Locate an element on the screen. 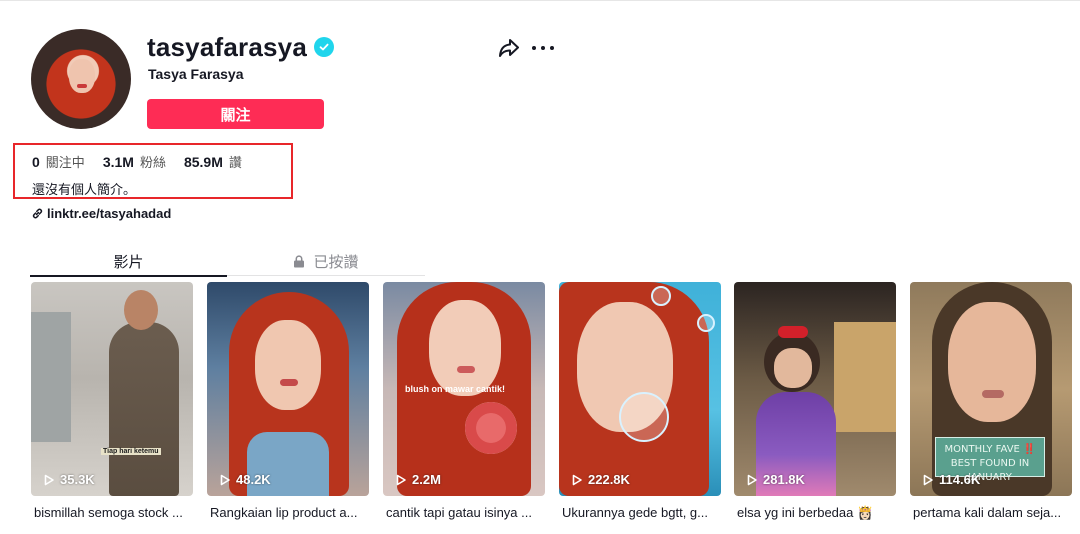 This screenshot has width=1080, height=534. tab-videos-label: 影片 is located at coordinates (128, 261).